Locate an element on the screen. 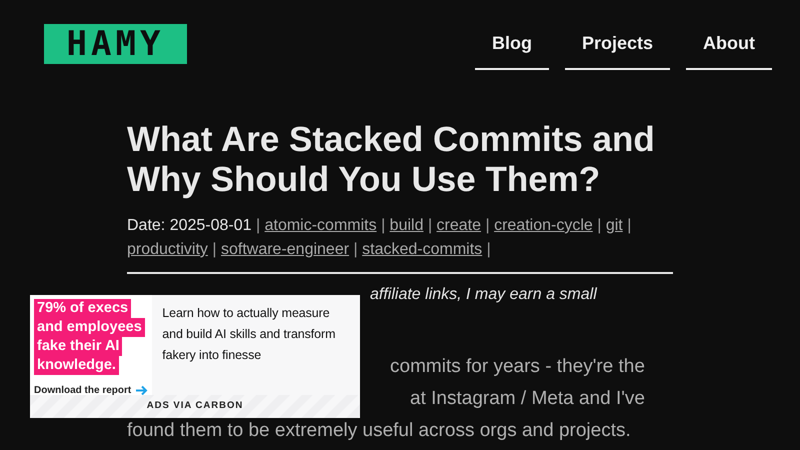 The width and height of the screenshot is (800, 450). tag-link: stacked-commits is located at coordinates (422, 249).